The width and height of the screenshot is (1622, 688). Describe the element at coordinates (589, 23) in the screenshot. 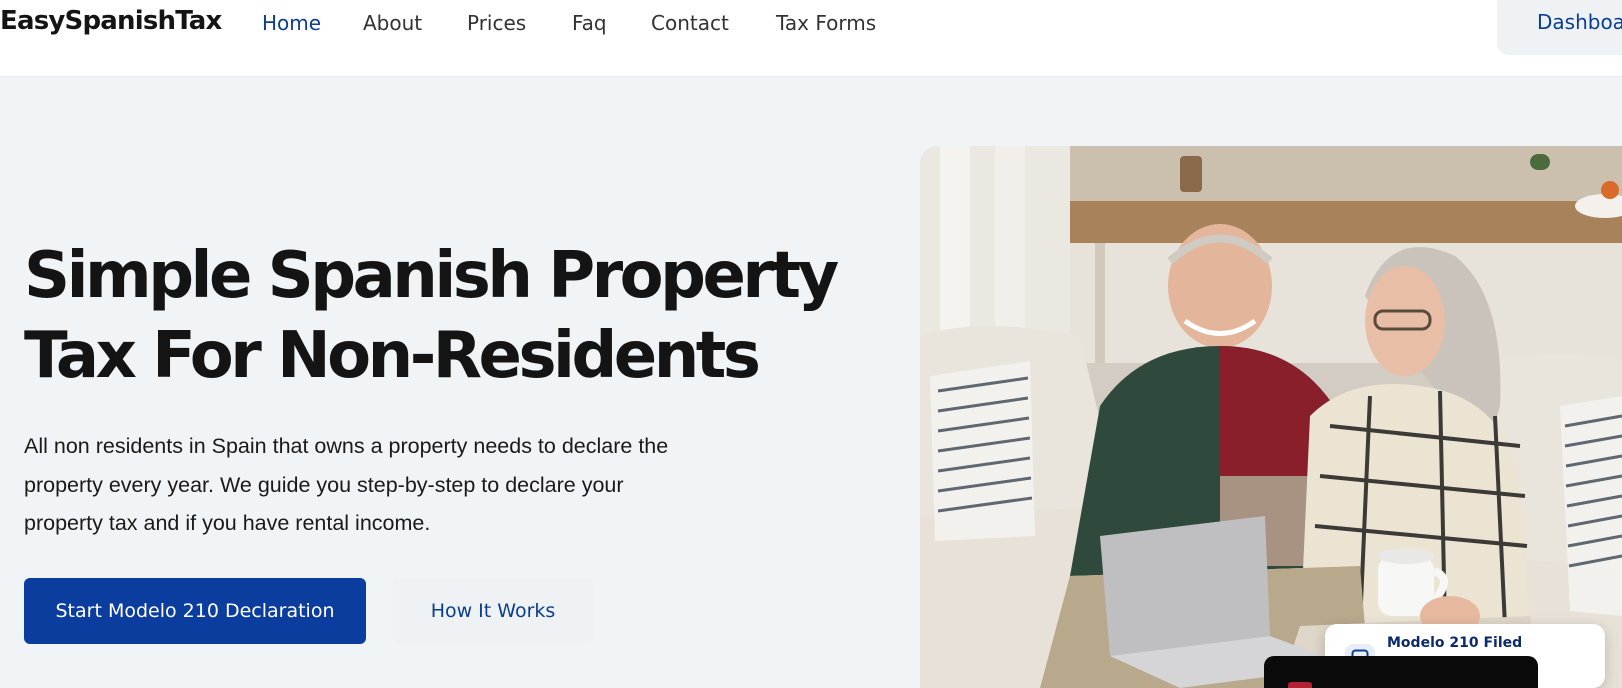

I see `nav-faq: Faq` at that location.